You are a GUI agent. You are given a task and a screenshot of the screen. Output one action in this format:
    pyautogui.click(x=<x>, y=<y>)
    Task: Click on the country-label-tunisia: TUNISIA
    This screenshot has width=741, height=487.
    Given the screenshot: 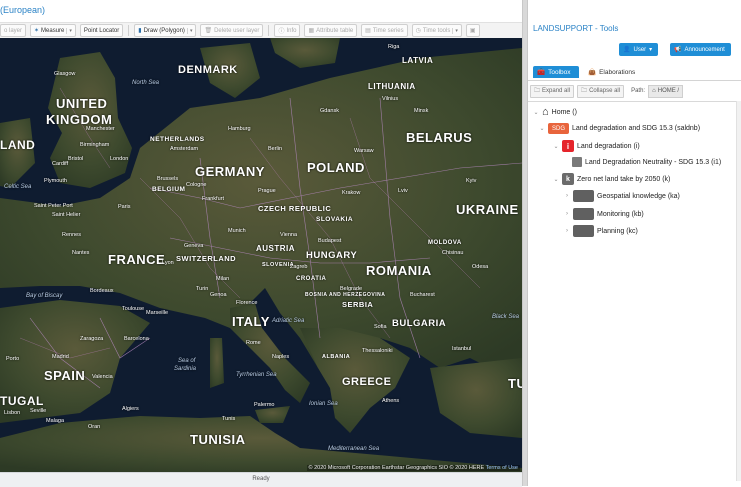 What is the action you would take?
    pyautogui.click(x=218, y=439)
    